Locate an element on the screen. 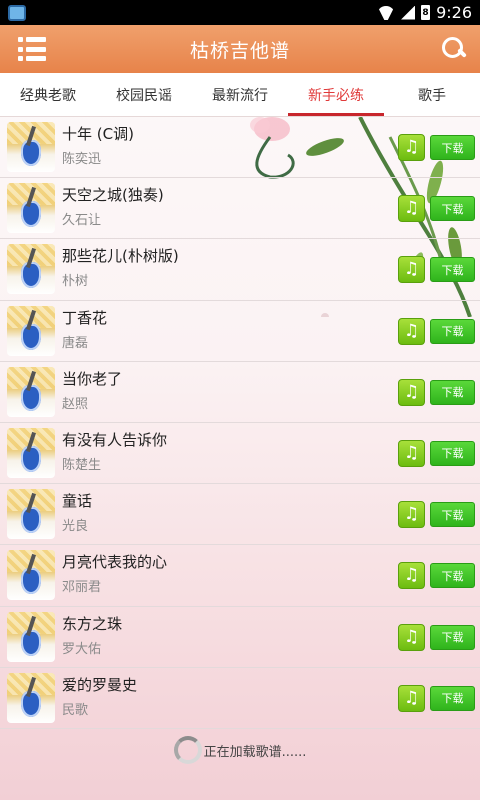 The image size is (480, 800). song-artist: 久石让 is located at coordinates (82, 221).